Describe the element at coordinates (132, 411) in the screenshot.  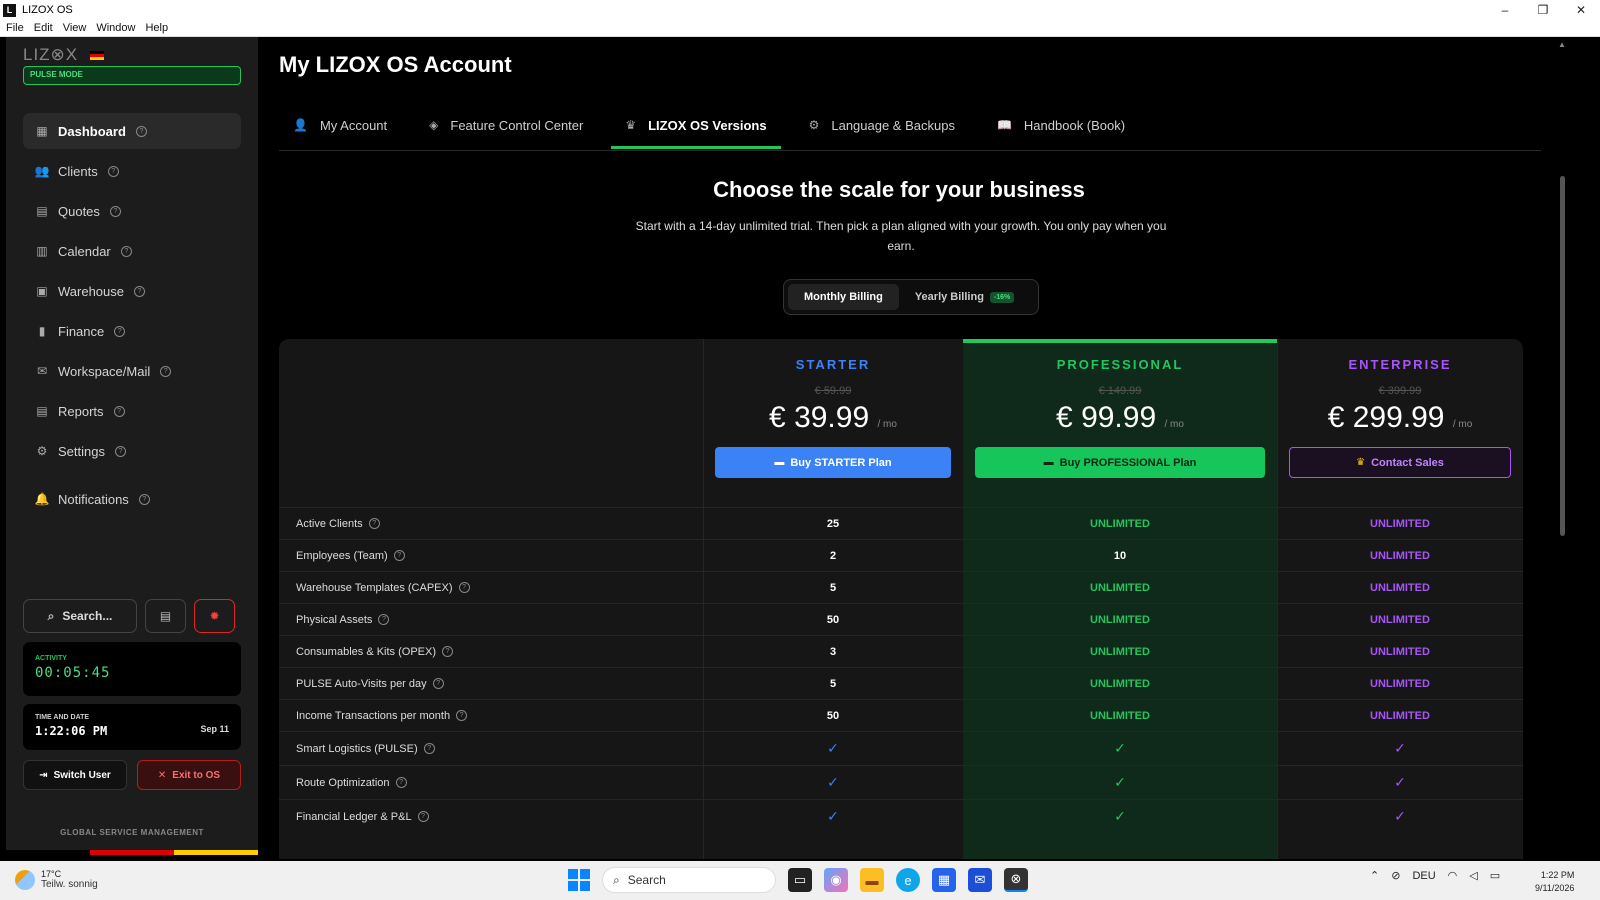
I see `sidebar-item-reports: ▤ Reports?` at that location.